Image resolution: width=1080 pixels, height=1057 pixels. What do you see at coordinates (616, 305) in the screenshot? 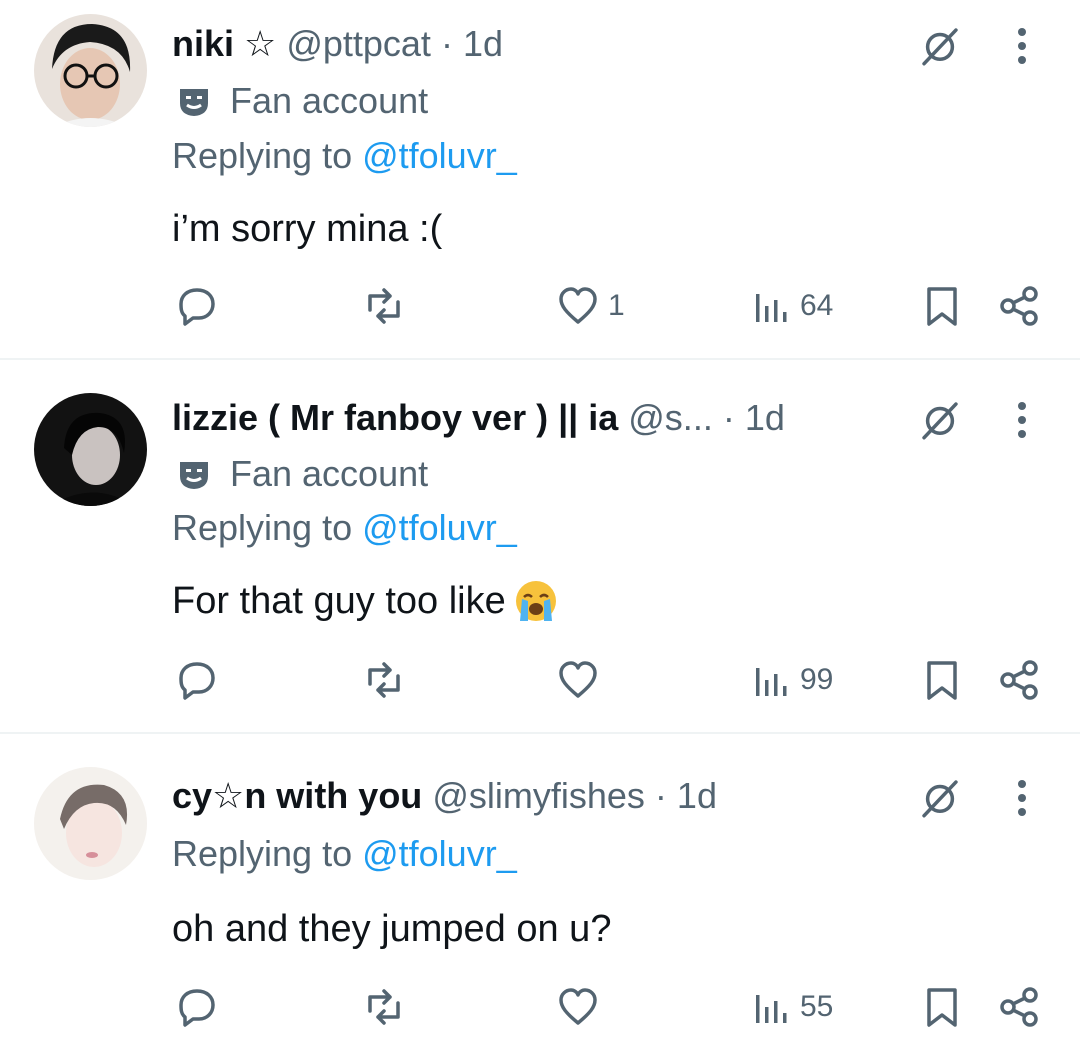
I see `like-count: 1` at bounding box center [616, 305].